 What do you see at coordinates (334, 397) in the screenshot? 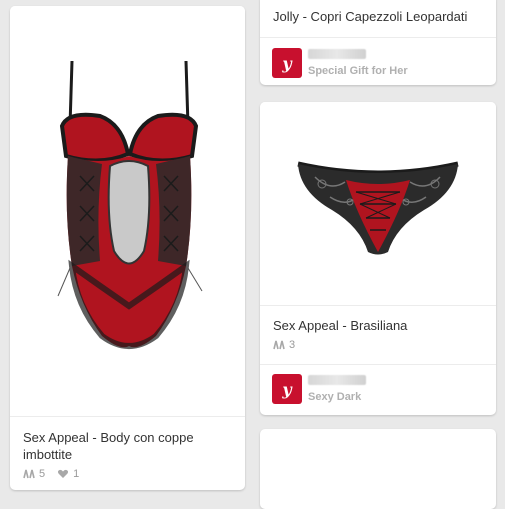
I see `board-name: Sexy Dark` at bounding box center [334, 397].